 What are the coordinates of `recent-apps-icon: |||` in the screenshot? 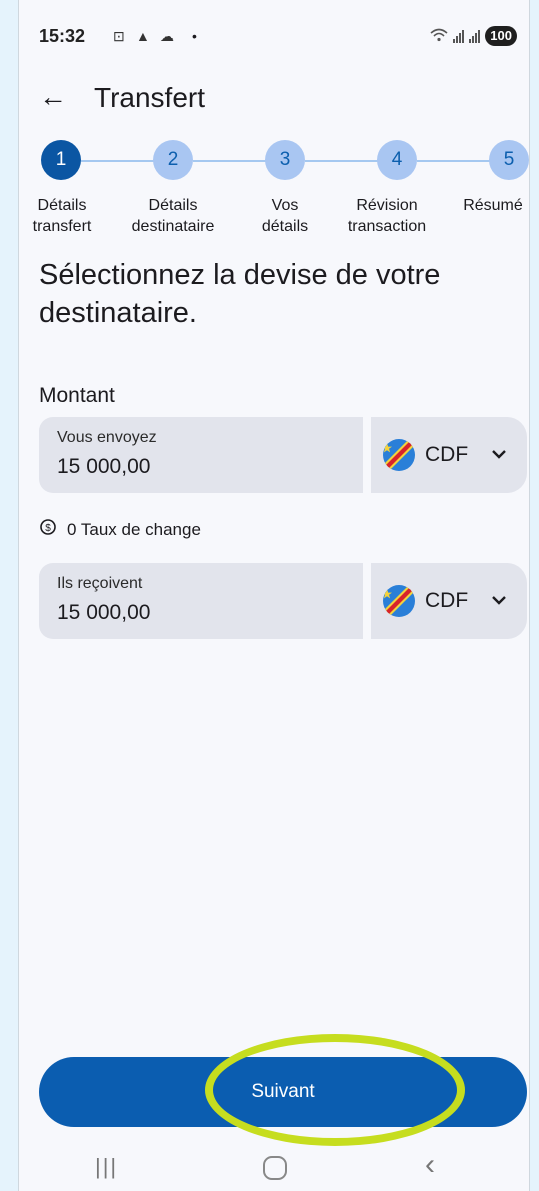 It's located at (106, 1167).